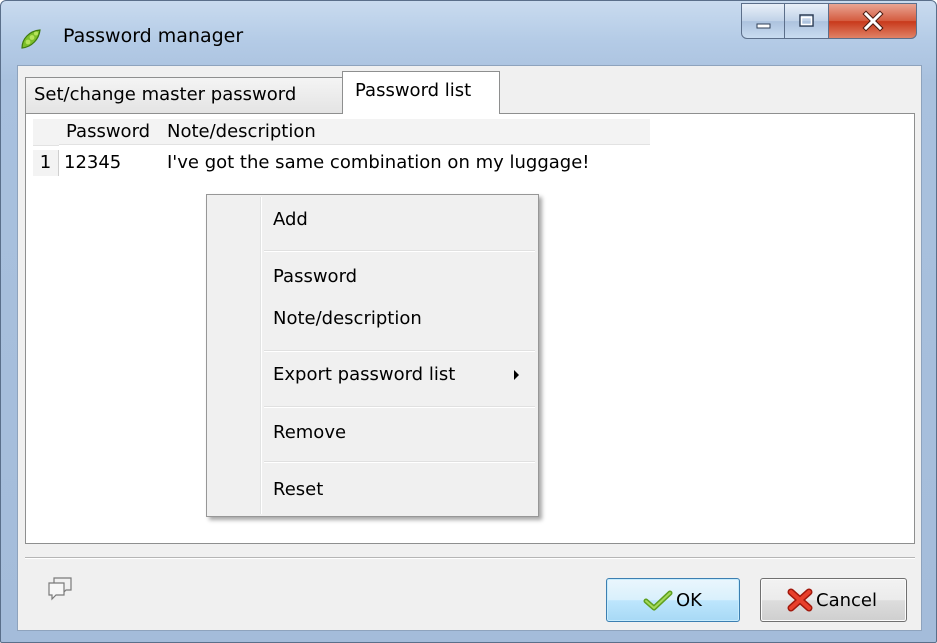 The image size is (937, 643). I want to click on password-cell: 12345, so click(92, 163).